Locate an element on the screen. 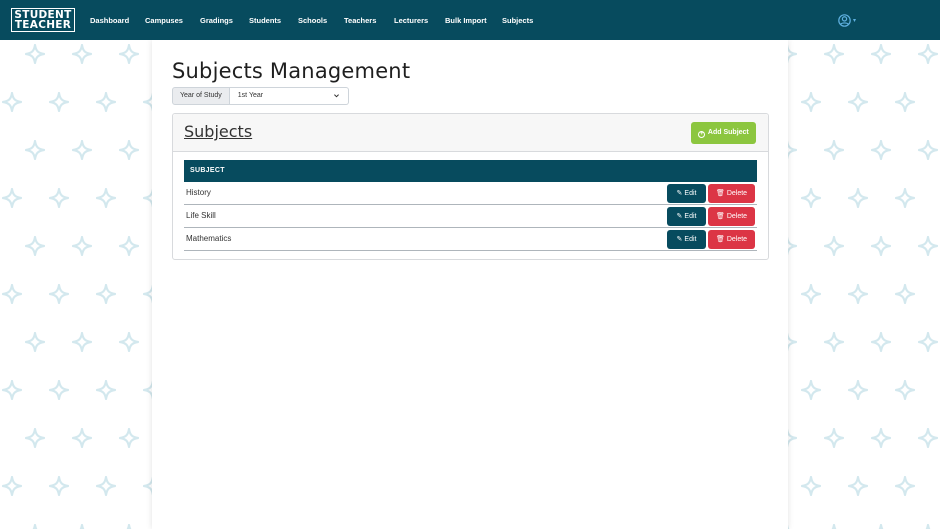 This screenshot has height=529, width=940. year-of-study-select: 1st Year is located at coordinates (289, 96).